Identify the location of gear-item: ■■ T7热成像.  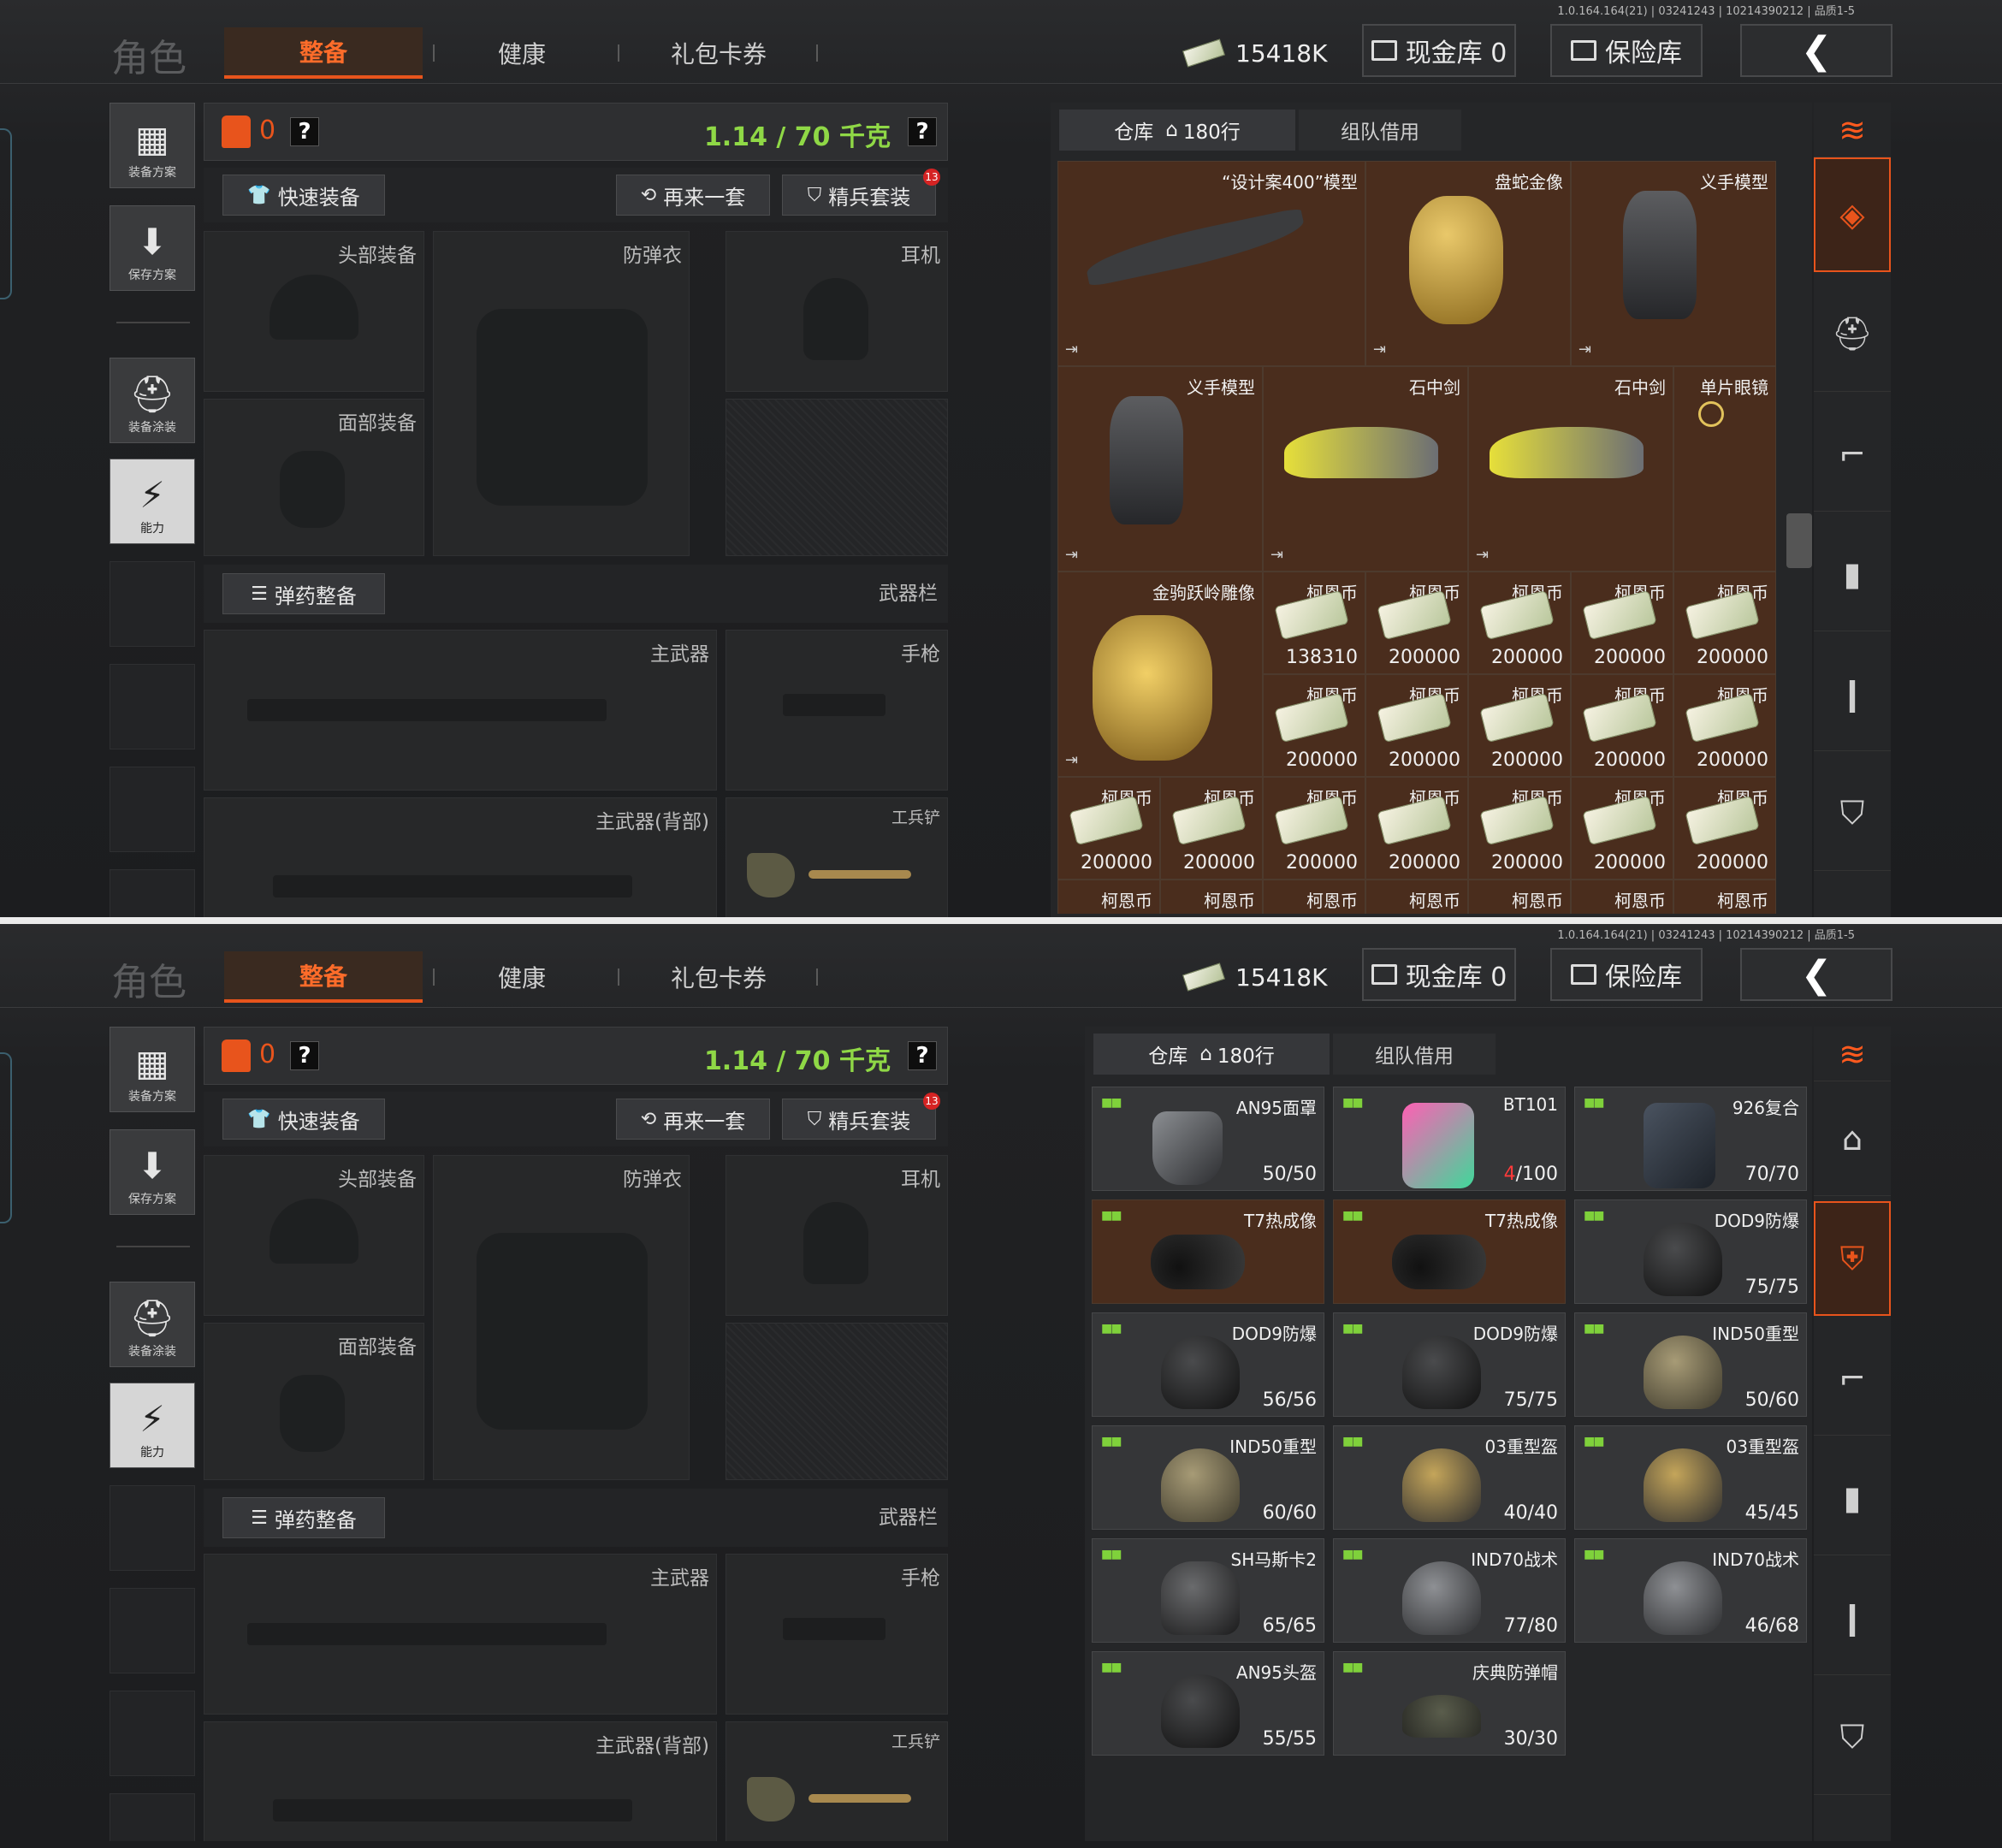
(1449, 1251).